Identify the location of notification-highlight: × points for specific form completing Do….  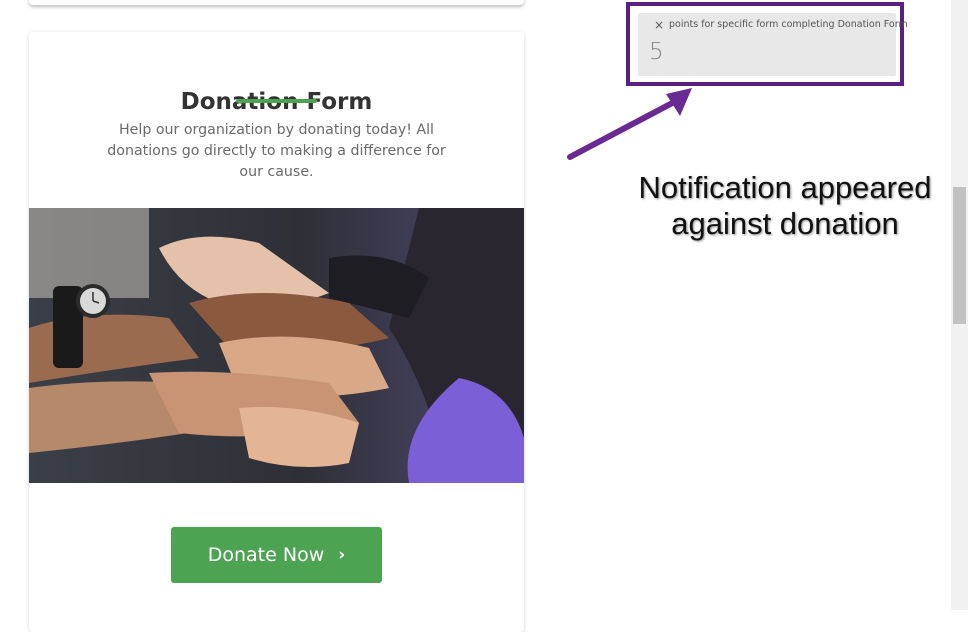
(767, 44).